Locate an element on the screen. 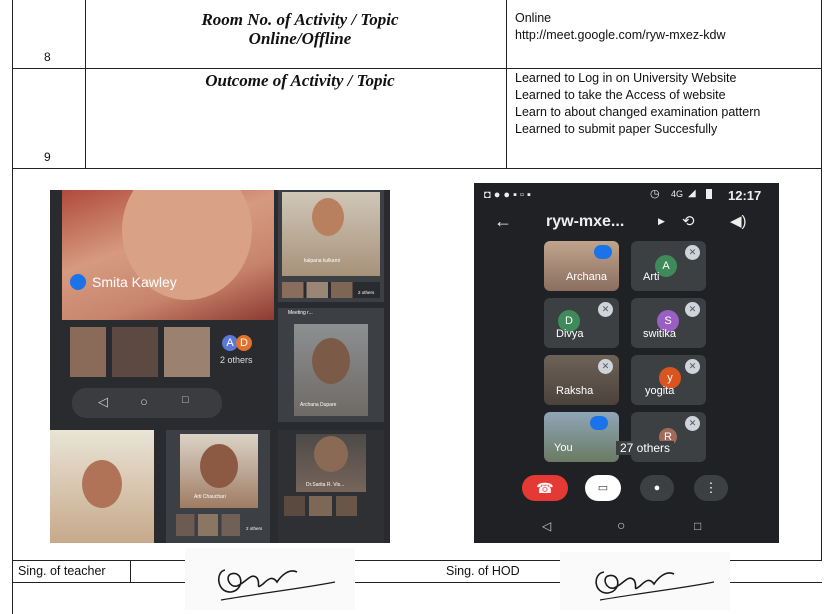  tile-name: switika is located at coordinates (660, 334).